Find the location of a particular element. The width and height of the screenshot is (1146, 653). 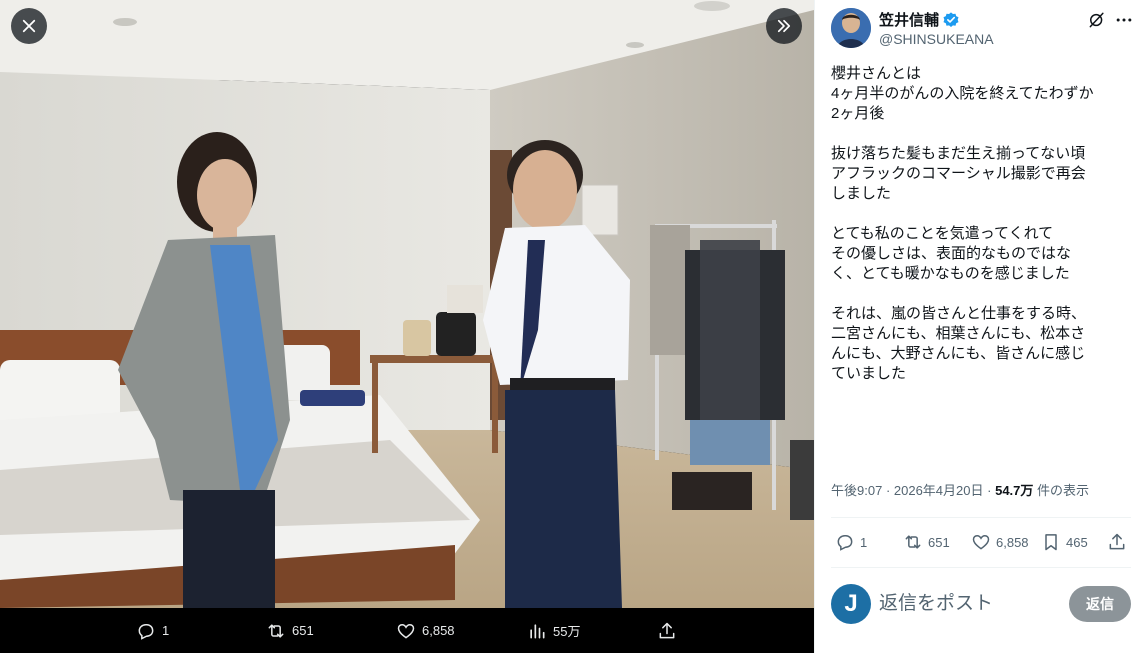

tweet-meta: 午後9:07 · 2026年4月20日 · 54.7万 件の表示 is located at coordinates (960, 489).